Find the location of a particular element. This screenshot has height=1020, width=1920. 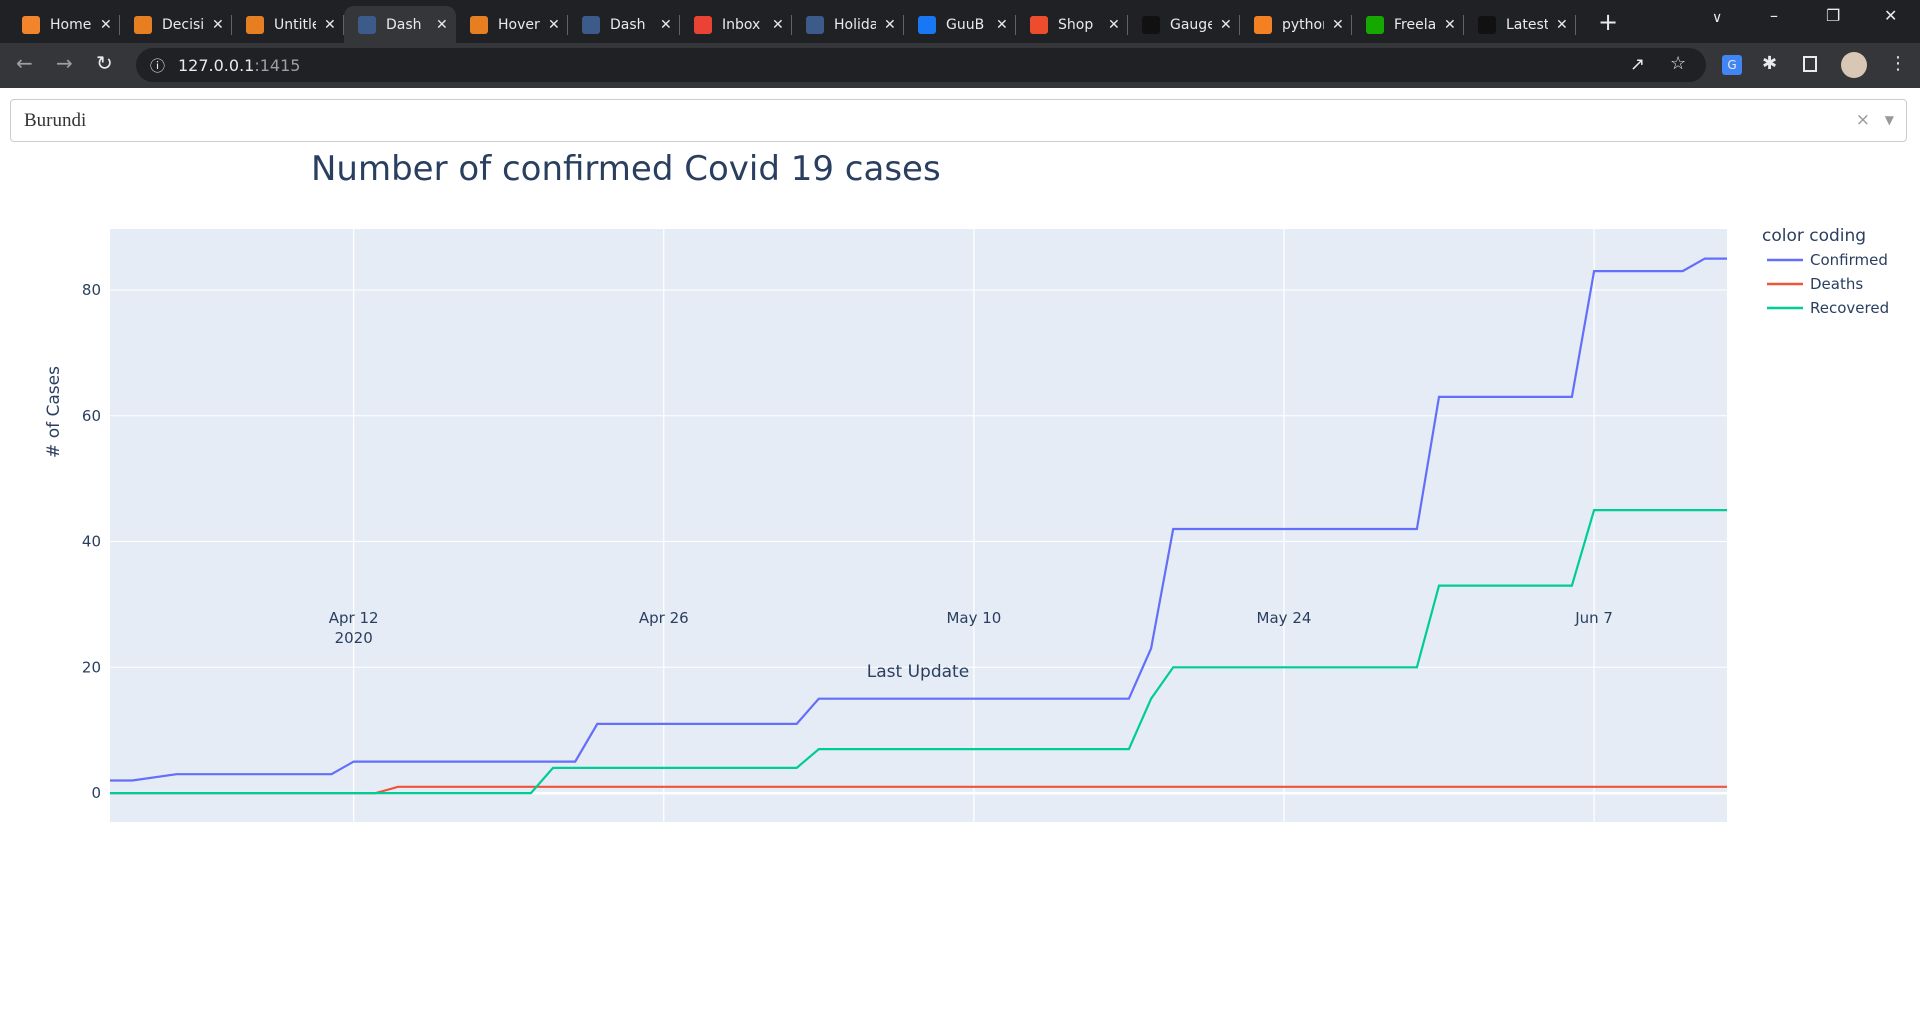

x-tick-year-label: 2020 is located at coordinates (354, 638).